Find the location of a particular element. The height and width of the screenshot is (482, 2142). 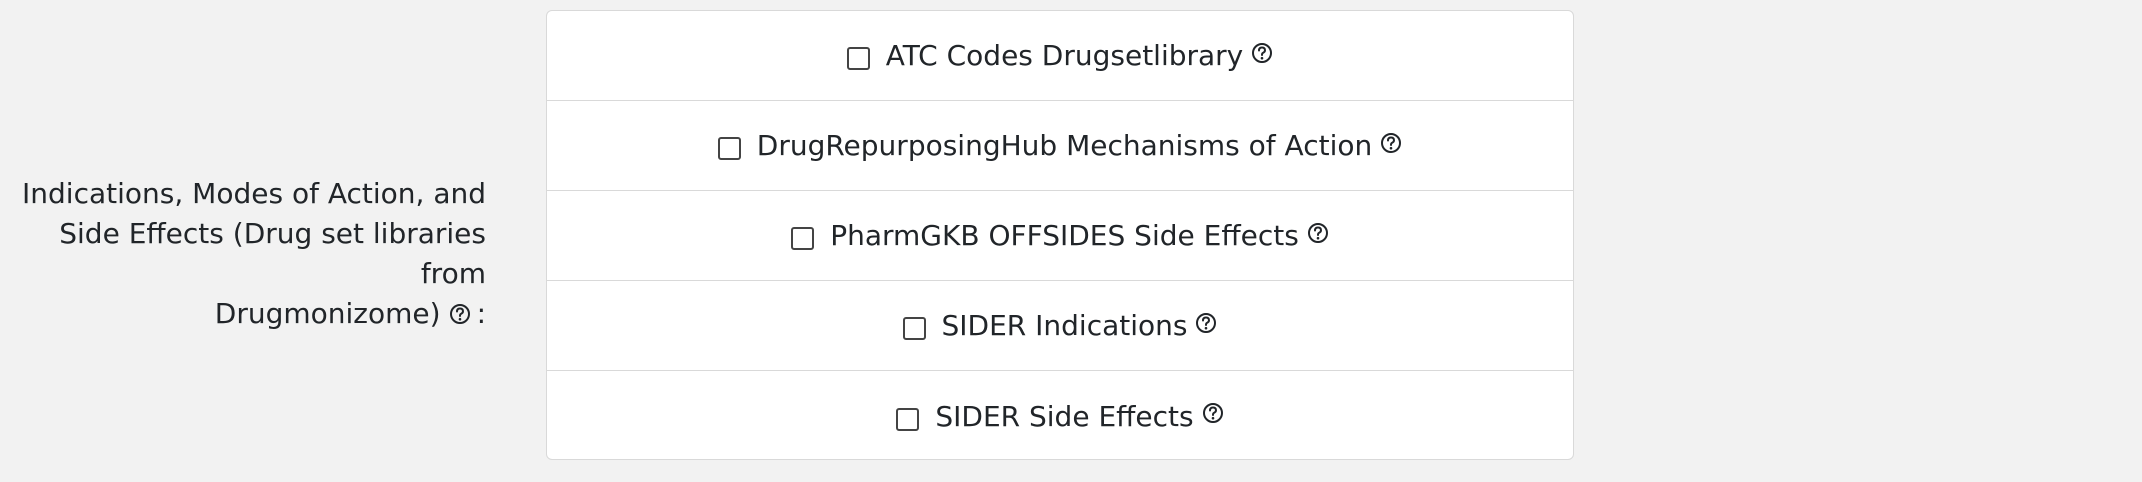

drugrepurposinghub-moa-label: DrugRepurposingHub Mechanisms of Action is located at coordinates (1064, 145).